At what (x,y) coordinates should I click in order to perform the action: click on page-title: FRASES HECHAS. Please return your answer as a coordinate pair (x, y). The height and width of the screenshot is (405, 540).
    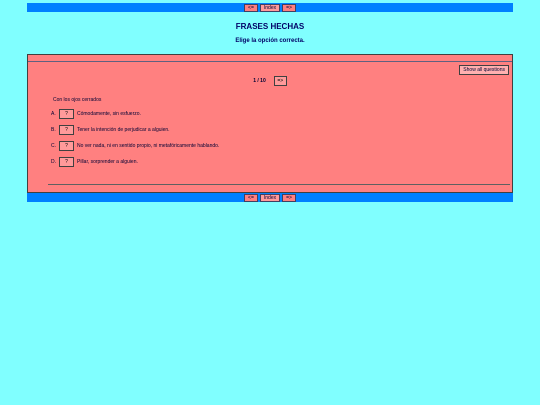
    Looking at the image, I should click on (270, 26).